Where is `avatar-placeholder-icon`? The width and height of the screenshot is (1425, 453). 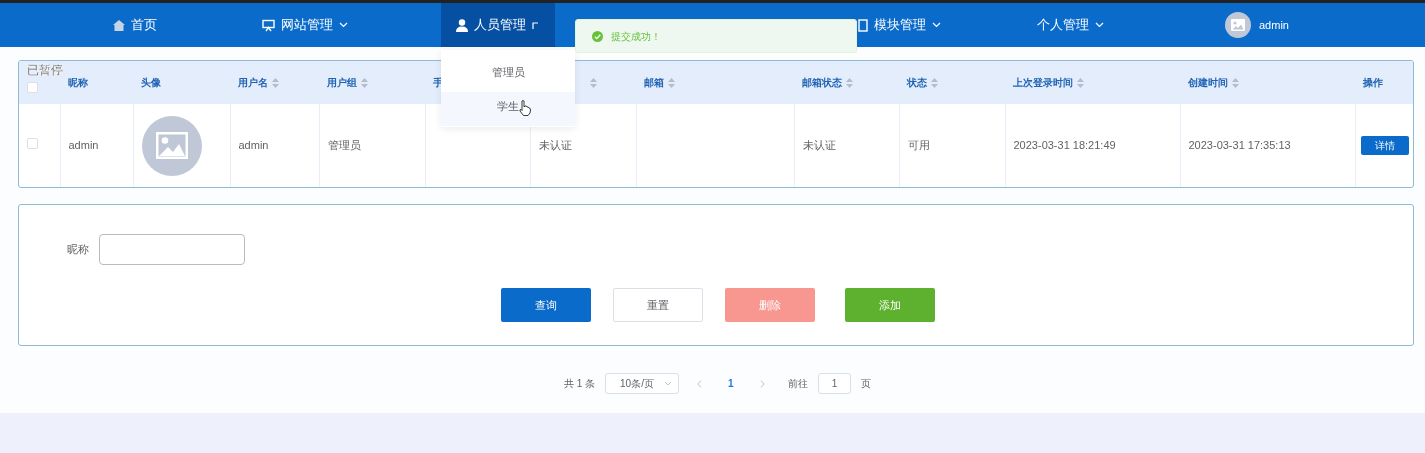 avatar-placeholder-icon is located at coordinates (171, 145).